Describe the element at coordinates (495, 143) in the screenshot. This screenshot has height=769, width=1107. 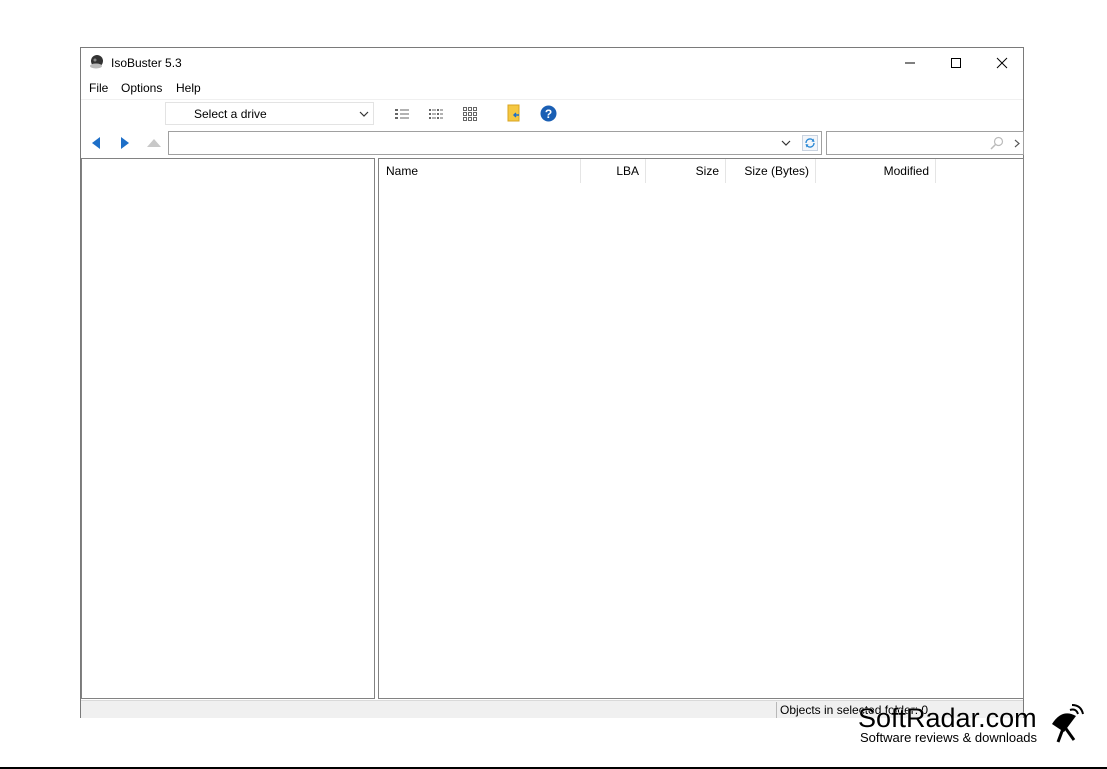
I see `address-bar` at that location.